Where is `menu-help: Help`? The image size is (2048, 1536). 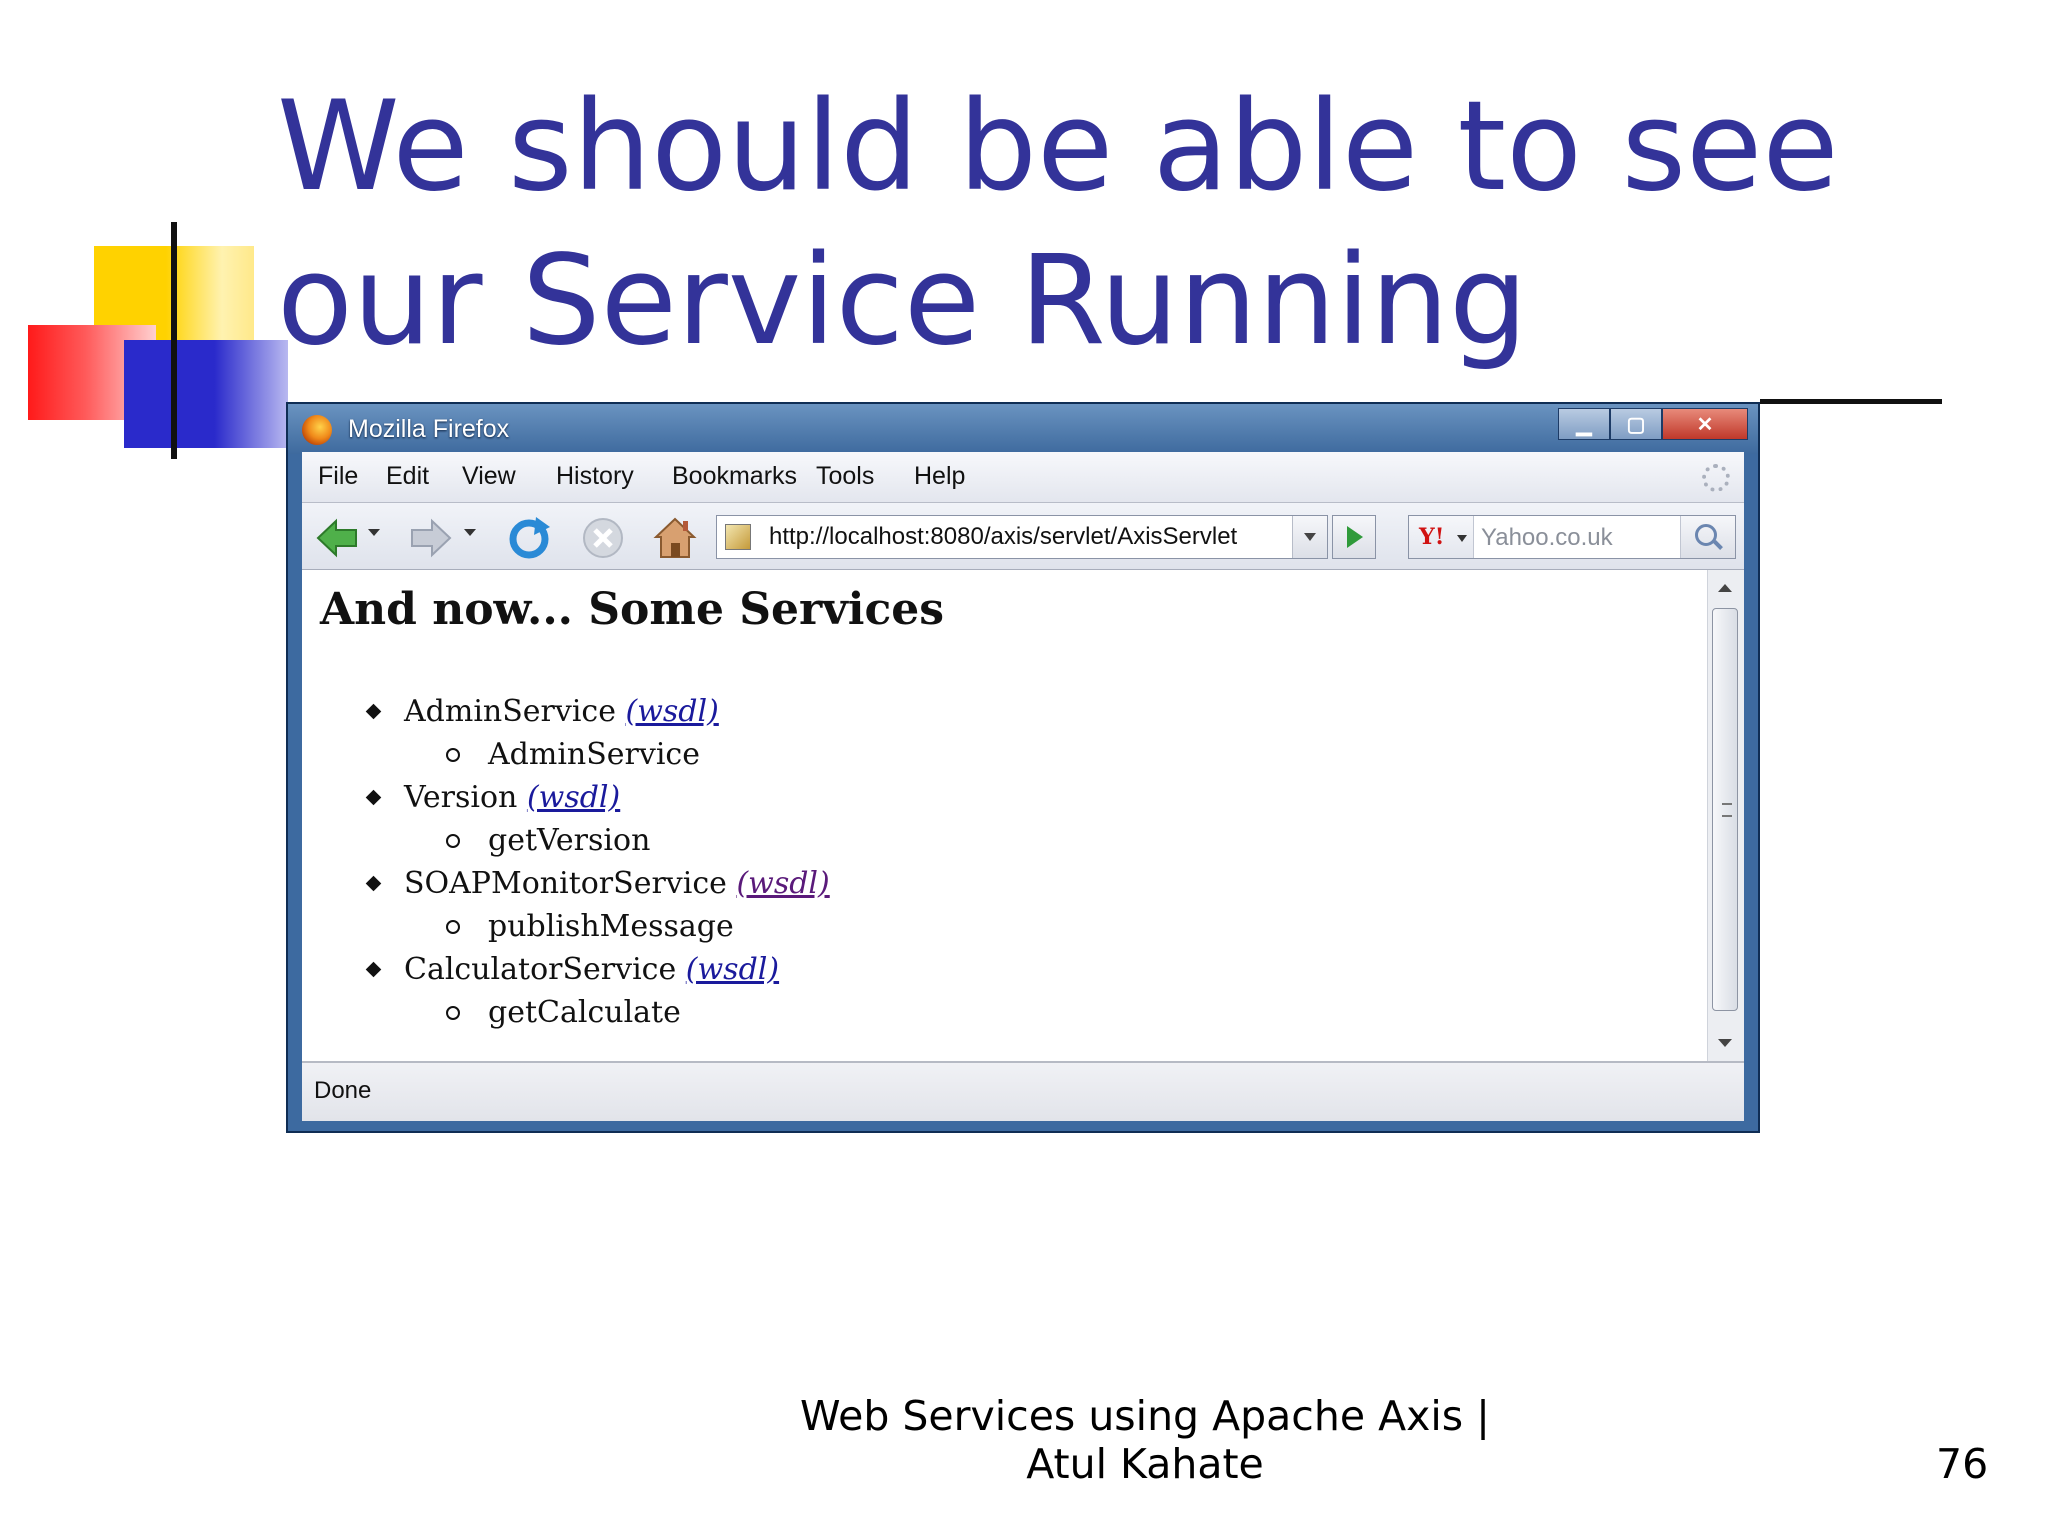
menu-help: Help is located at coordinates (939, 476).